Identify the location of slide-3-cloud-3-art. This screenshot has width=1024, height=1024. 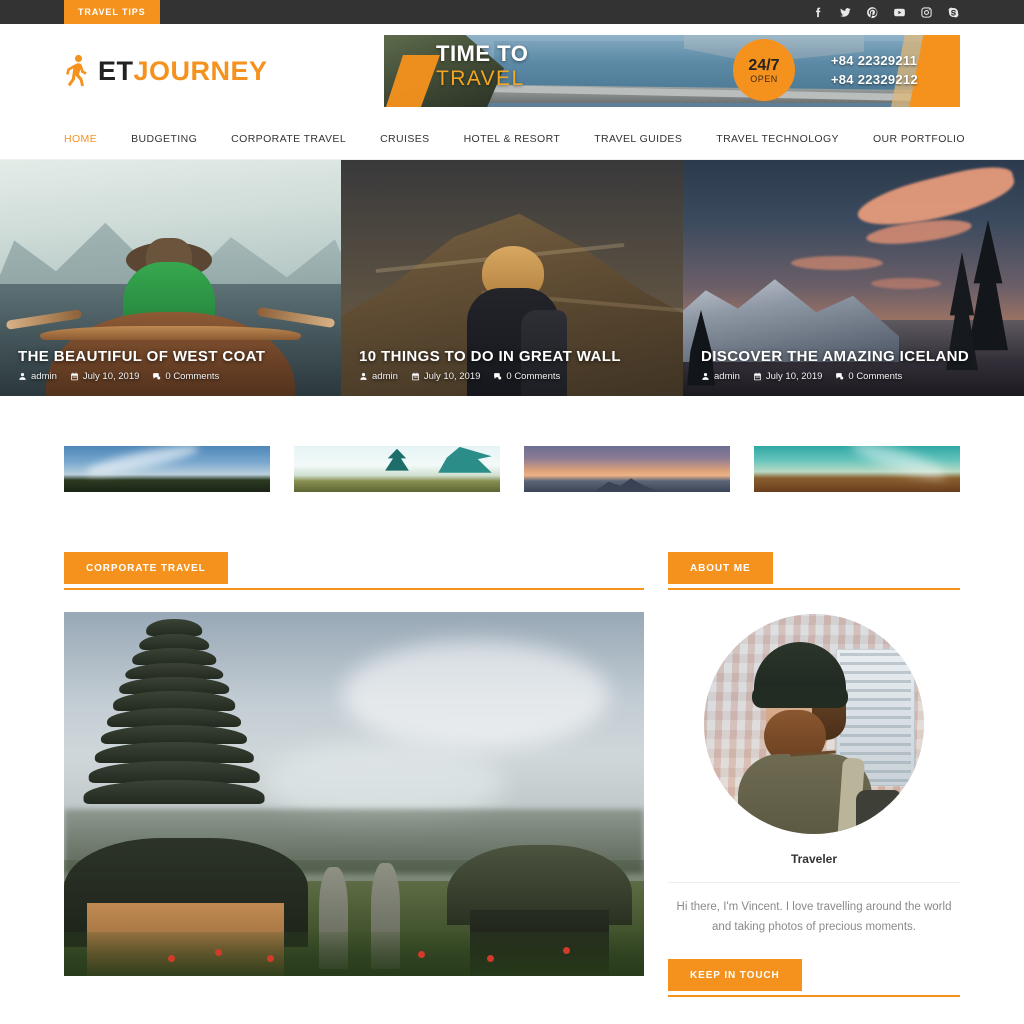
(837, 263).